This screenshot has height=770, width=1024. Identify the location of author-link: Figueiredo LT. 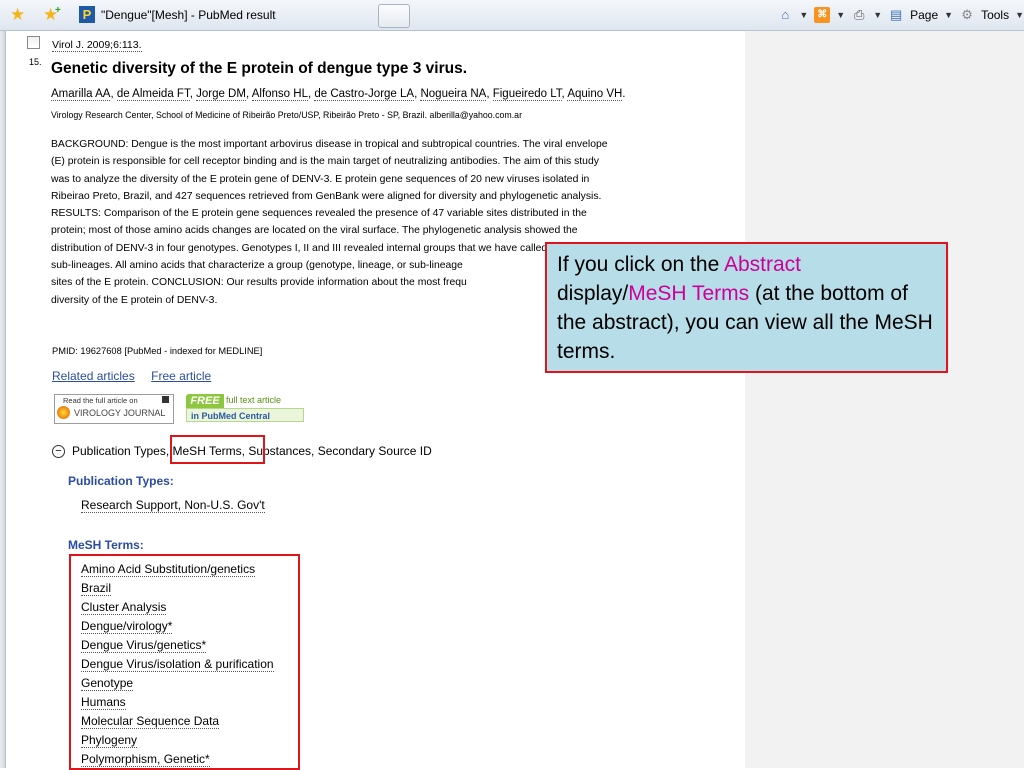
(527, 94).